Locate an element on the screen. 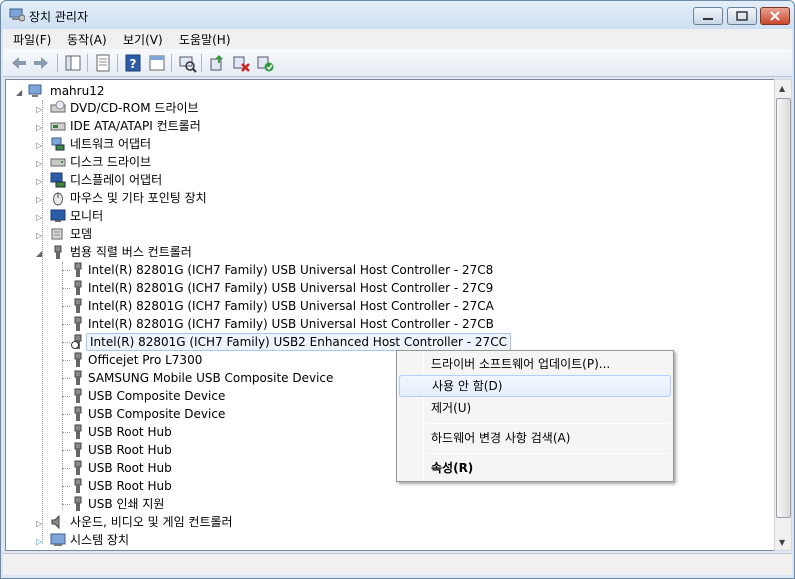 Image resolution: width=795 pixels, height=579 pixels. menu-bar: 파일(F) 동작(A) 보기(V) 도움말(H) is located at coordinates (397, 39).